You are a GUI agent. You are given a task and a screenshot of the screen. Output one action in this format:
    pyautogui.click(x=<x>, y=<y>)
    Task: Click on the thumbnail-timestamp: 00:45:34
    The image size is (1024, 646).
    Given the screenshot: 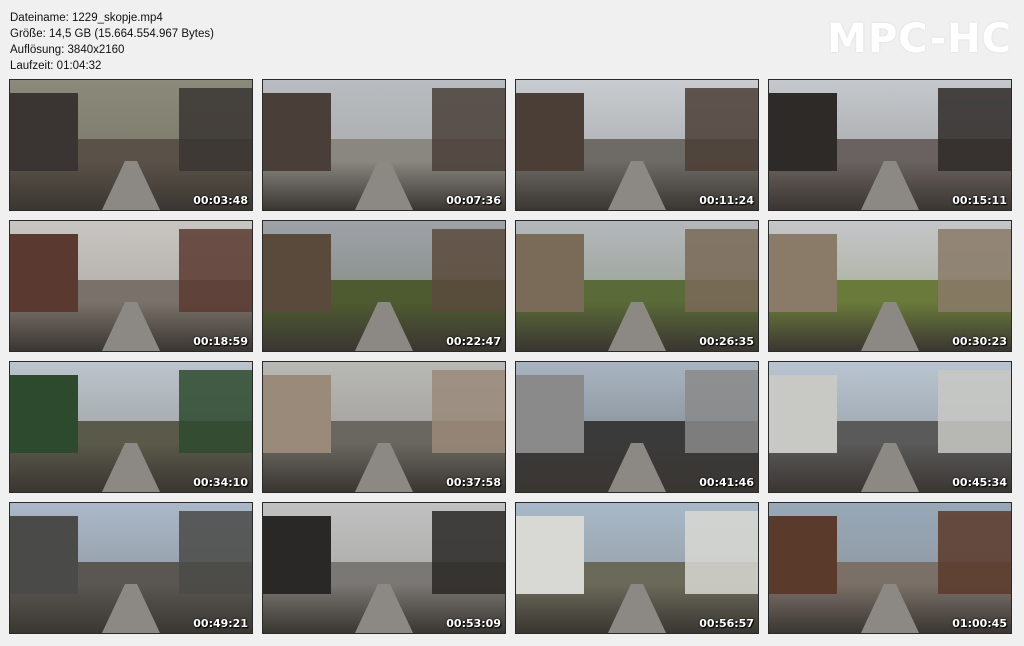 What is the action you would take?
    pyautogui.click(x=979, y=482)
    